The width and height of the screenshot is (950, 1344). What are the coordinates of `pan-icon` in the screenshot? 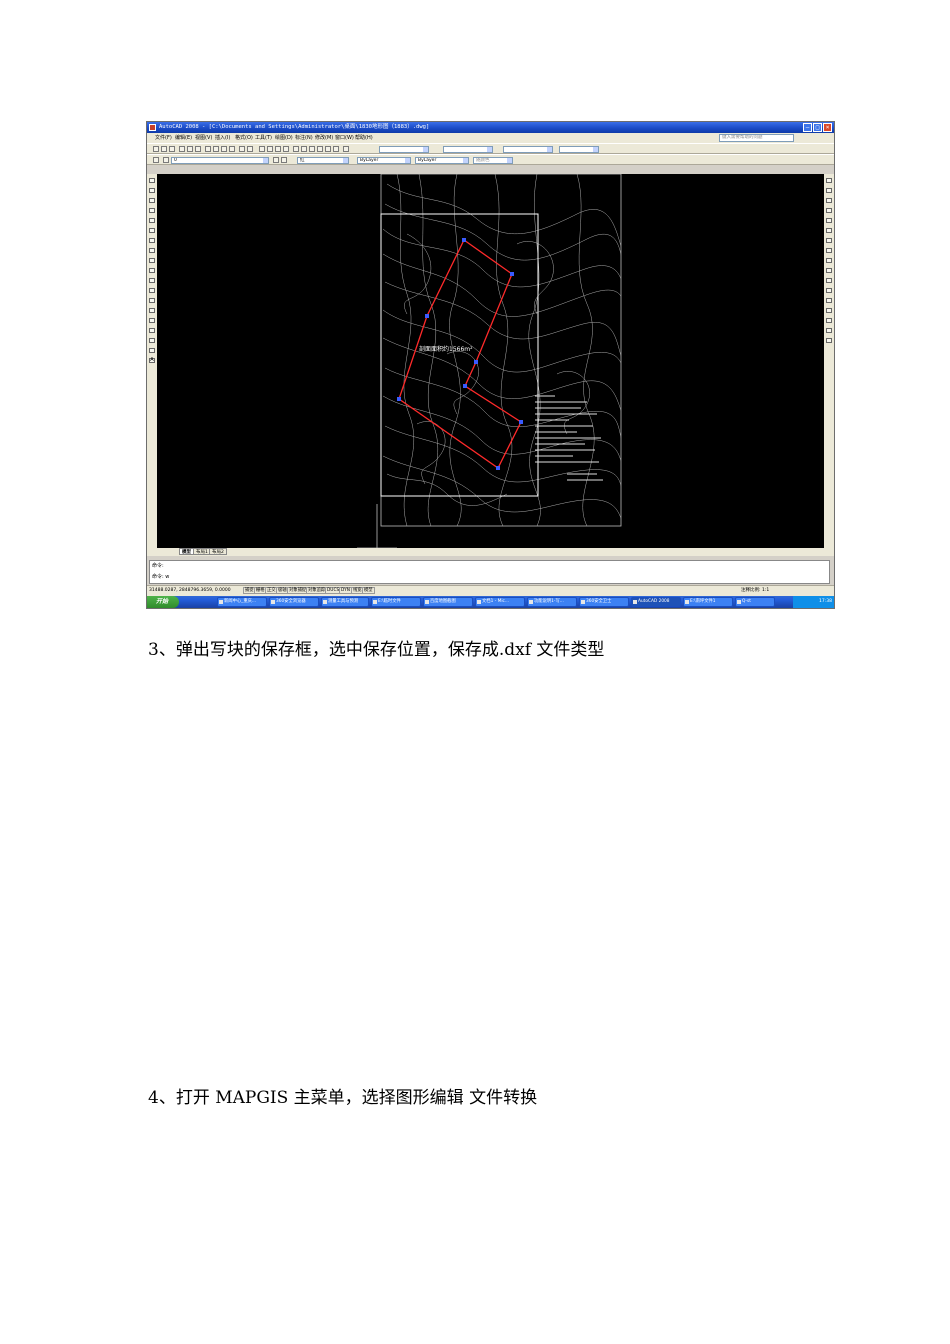 It's located at (262, 149).